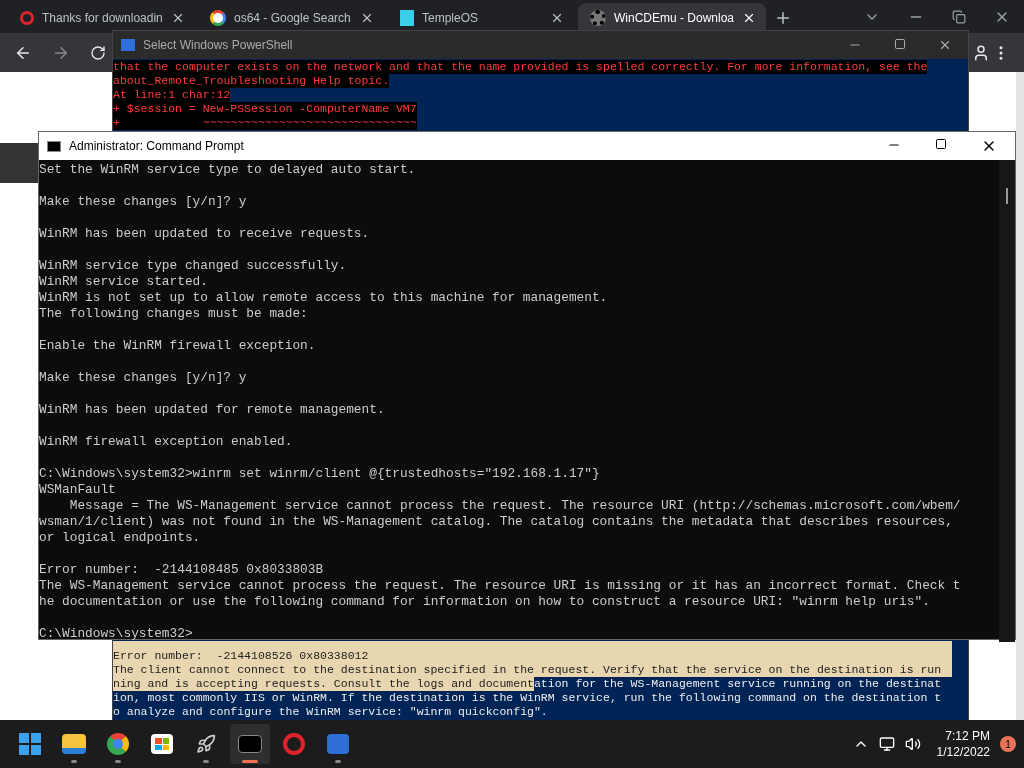  Describe the element at coordinates (324, 298) in the screenshot. I see `console-line: WinRM is not set up to allow remote access to this machine for management.` at that location.